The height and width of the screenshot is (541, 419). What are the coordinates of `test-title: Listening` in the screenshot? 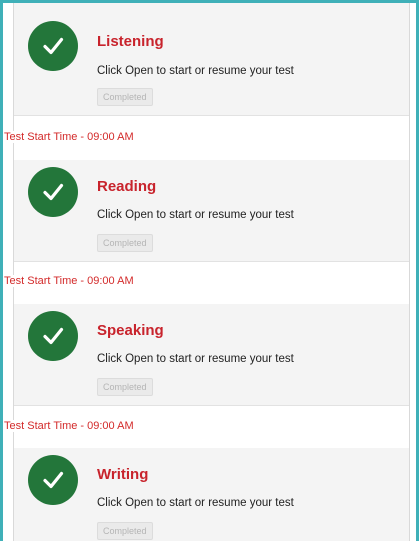 It's located at (130, 41).